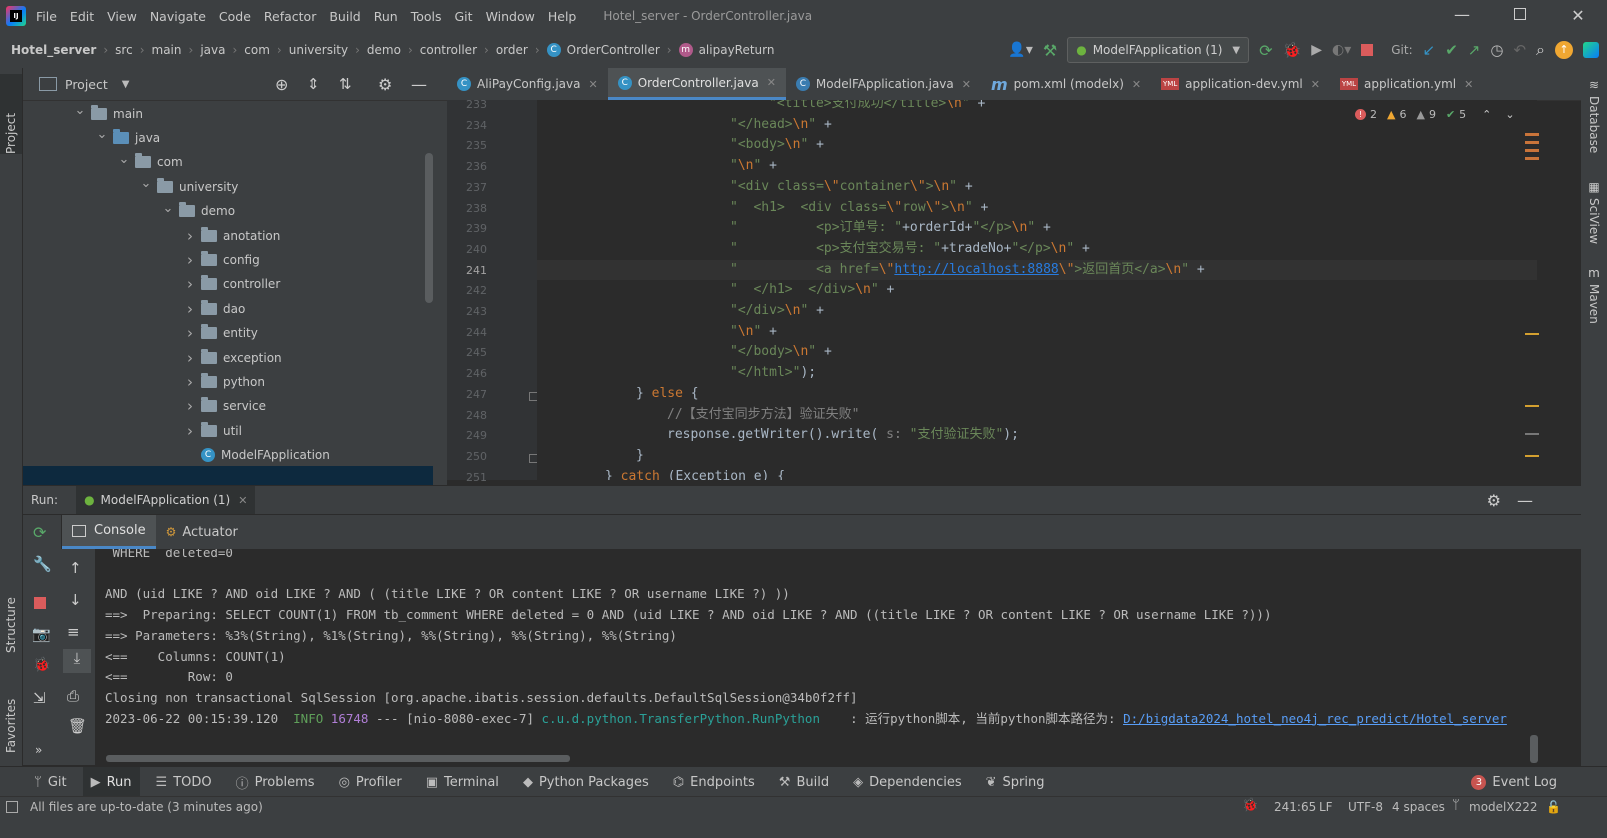  I want to click on menu-item-window: Window, so click(510, 16).